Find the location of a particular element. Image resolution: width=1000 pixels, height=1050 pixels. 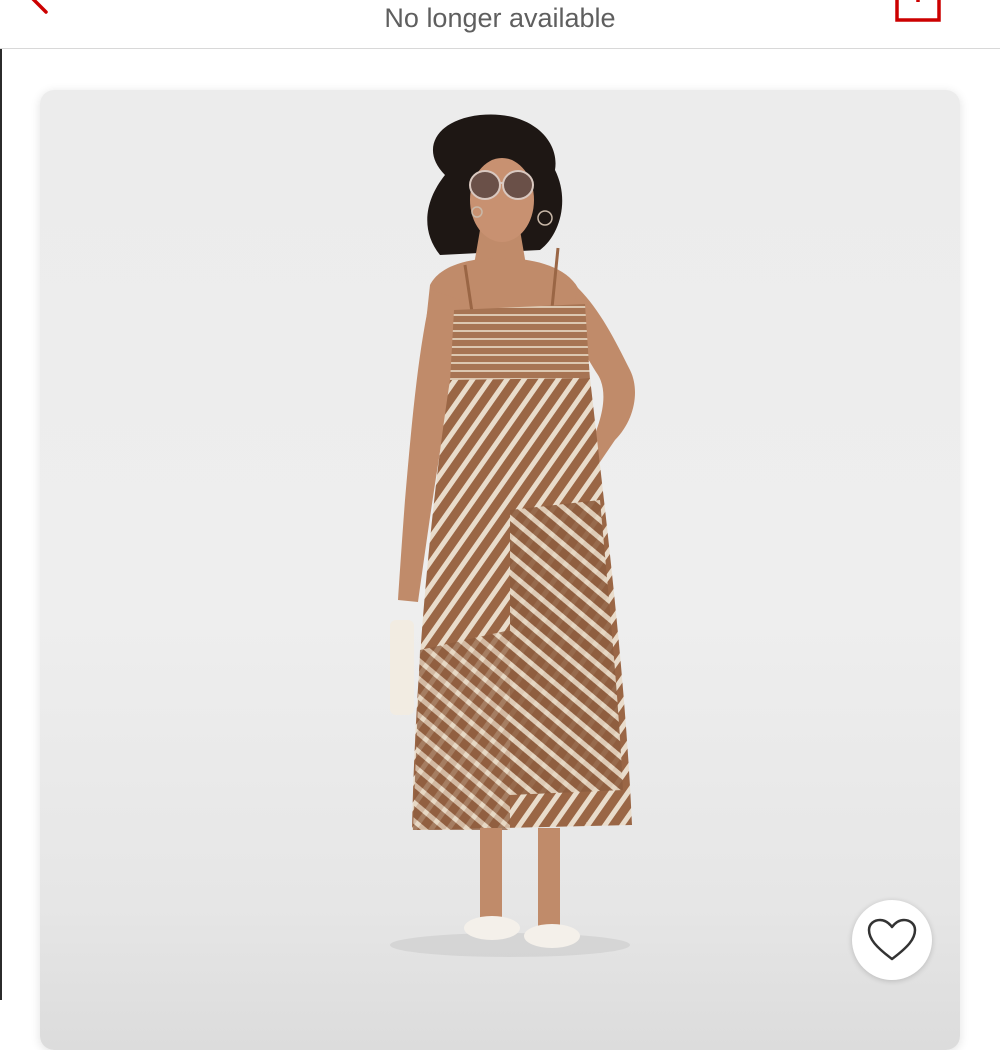

share-icon is located at coordinates (918, 11).